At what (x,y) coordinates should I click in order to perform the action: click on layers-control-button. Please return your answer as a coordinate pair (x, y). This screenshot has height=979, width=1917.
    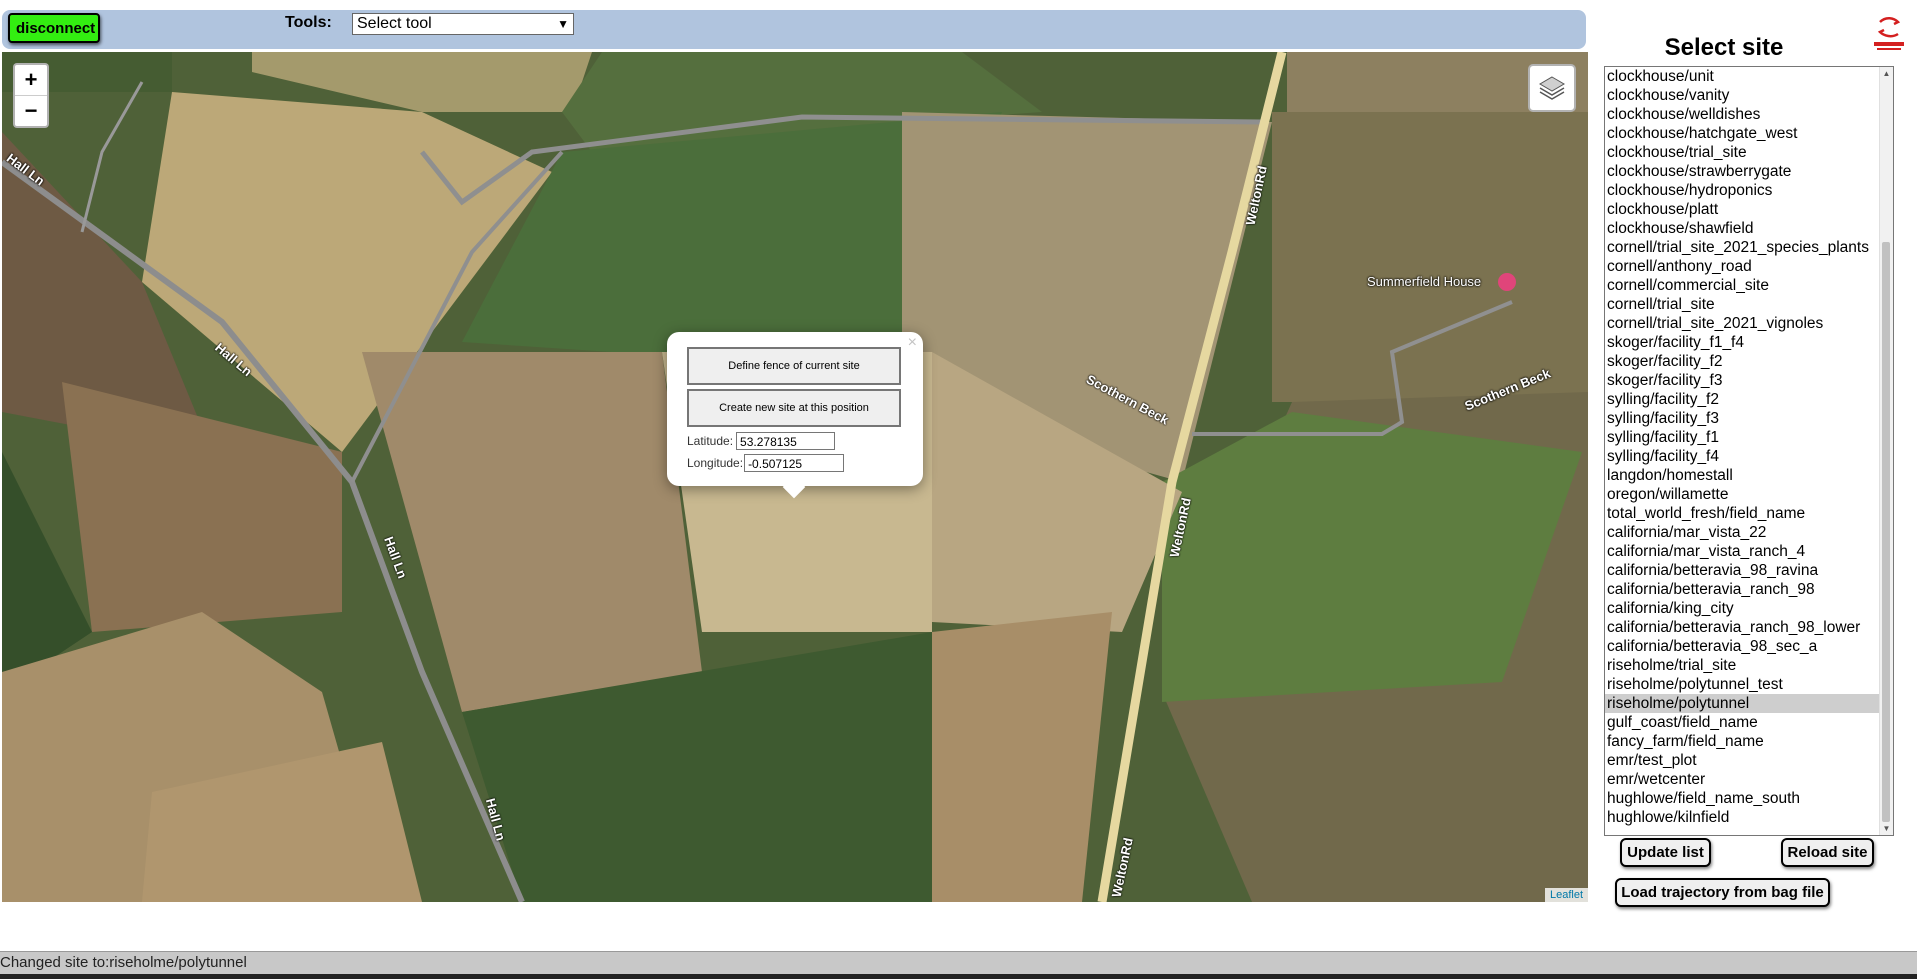
    Looking at the image, I should click on (1552, 88).